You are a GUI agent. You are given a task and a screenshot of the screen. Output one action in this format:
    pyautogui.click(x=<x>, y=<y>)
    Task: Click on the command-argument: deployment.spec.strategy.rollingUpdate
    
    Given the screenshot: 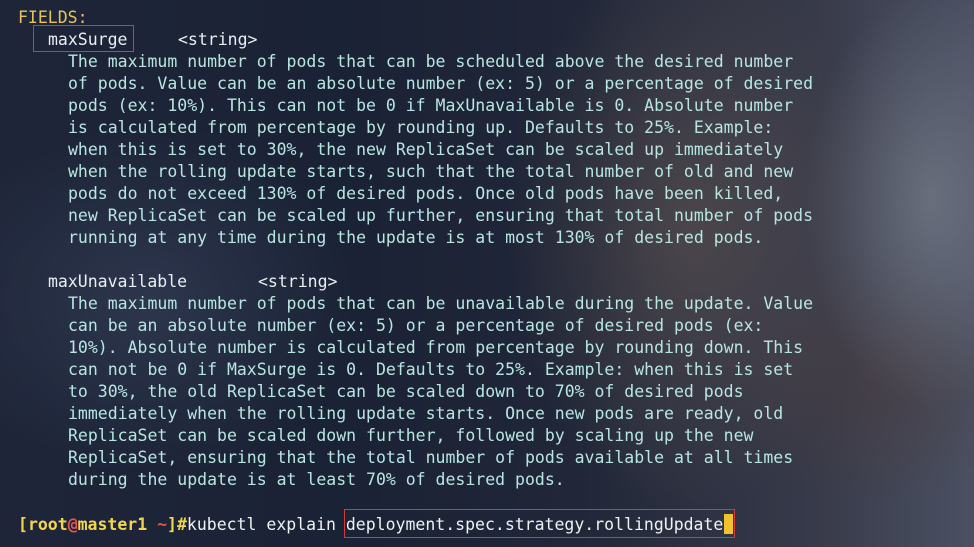 What is the action you would take?
    pyautogui.click(x=535, y=524)
    